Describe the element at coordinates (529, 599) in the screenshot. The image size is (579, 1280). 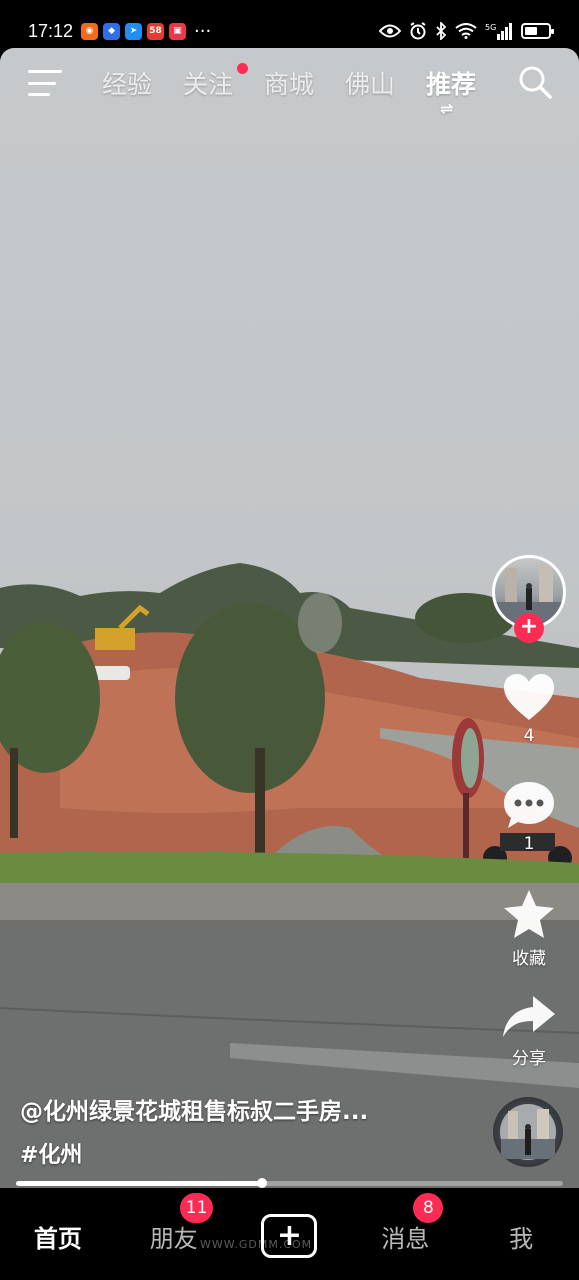
I see `creator-avatar-group: +` at that location.